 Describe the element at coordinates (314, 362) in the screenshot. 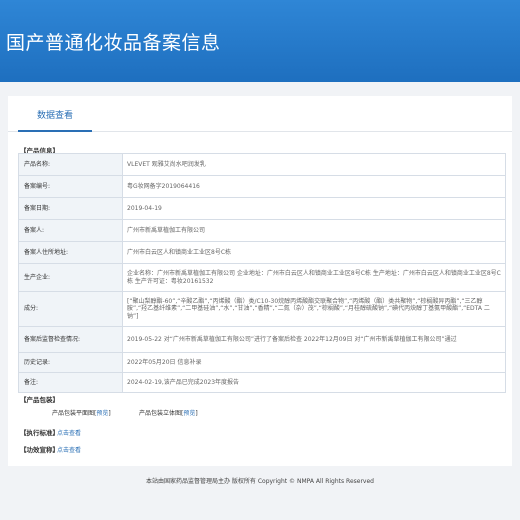

I see `row-value: 2022年05月20日 信息补录` at that location.